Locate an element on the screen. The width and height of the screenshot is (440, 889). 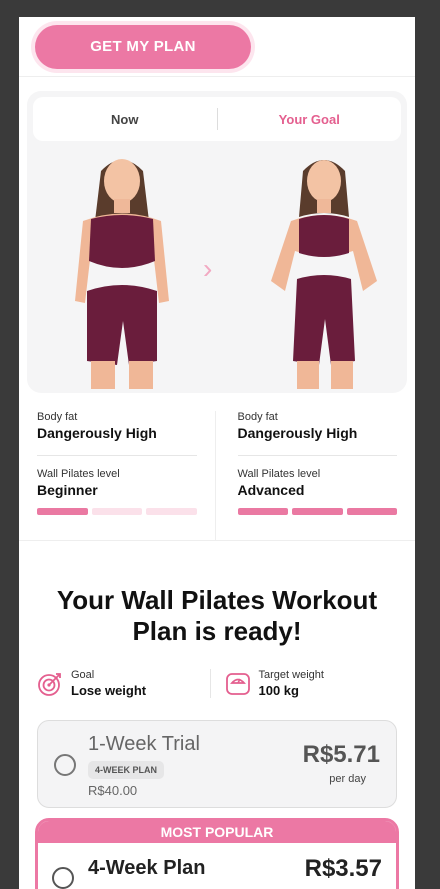
target-weight-label: Target weight is located at coordinates (291, 675).